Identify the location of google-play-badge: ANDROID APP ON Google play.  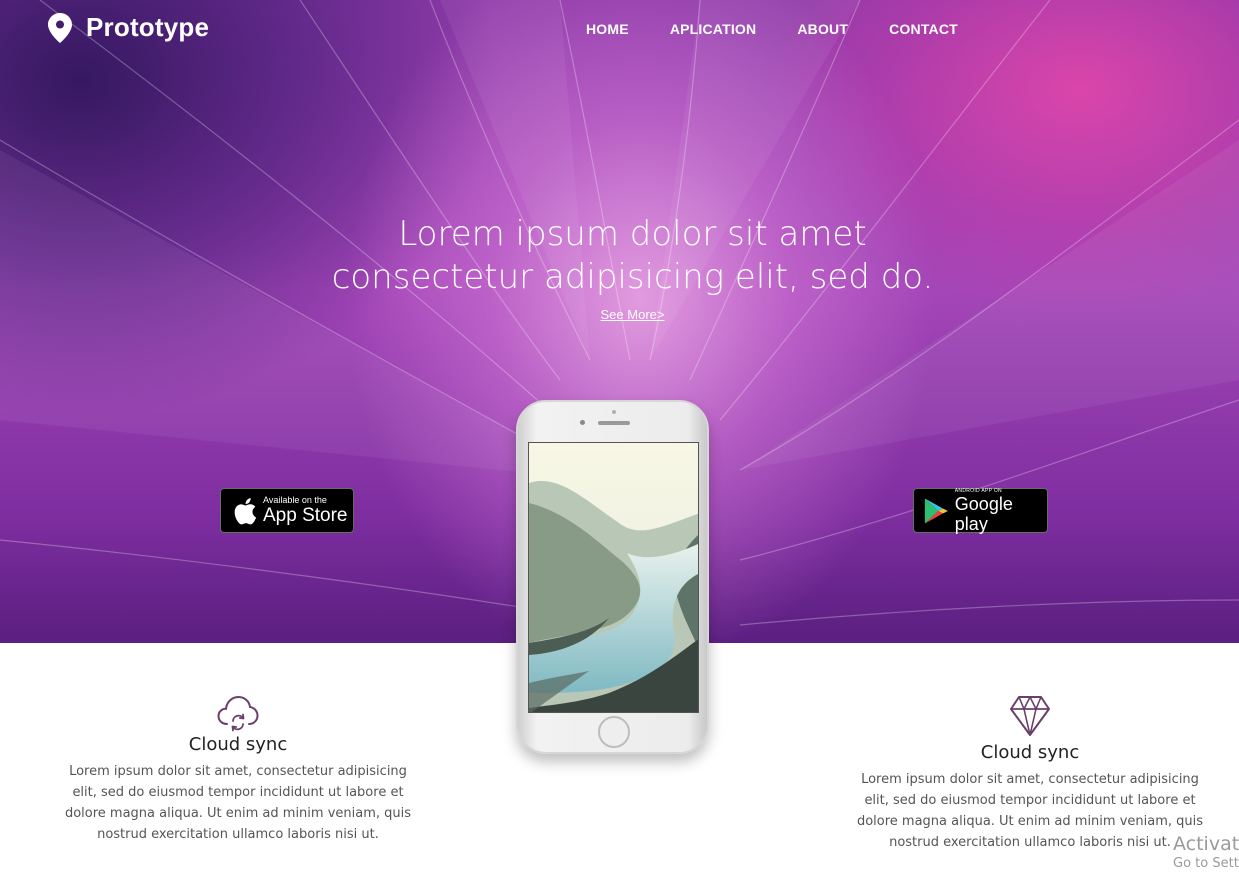
(980, 511).